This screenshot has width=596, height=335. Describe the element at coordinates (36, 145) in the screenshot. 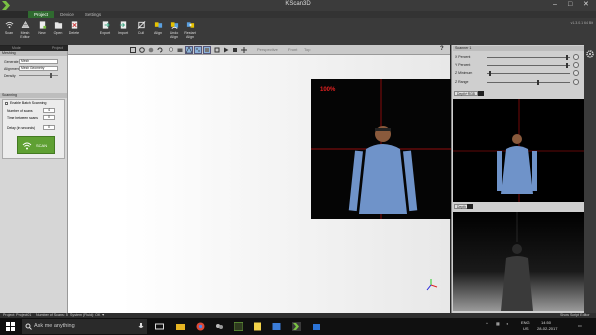

I see `scan-button: SCAN` at that location.